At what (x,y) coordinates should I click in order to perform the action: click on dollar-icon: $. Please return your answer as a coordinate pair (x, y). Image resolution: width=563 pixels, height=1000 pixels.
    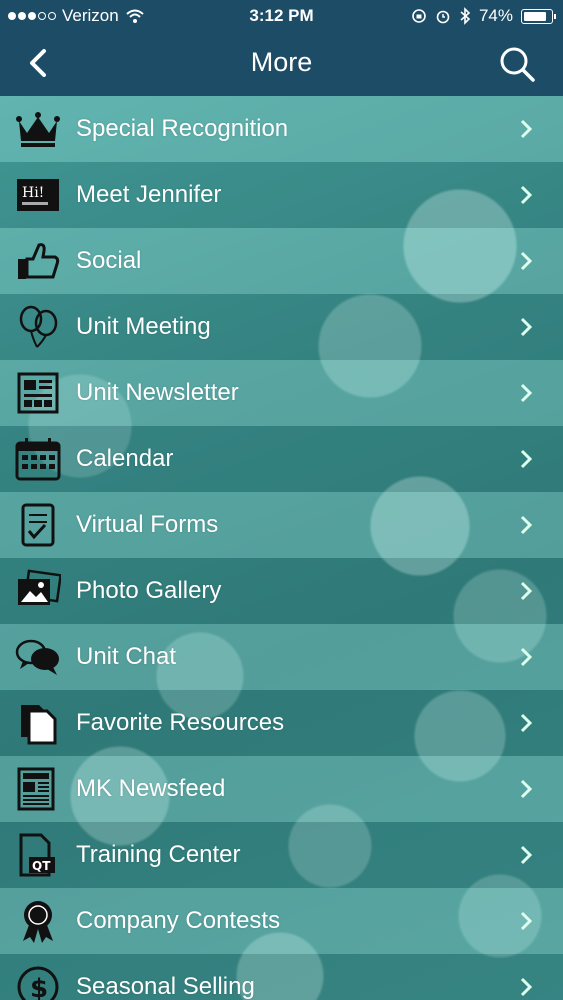
    Looking at the image, I should click on (38, 982).